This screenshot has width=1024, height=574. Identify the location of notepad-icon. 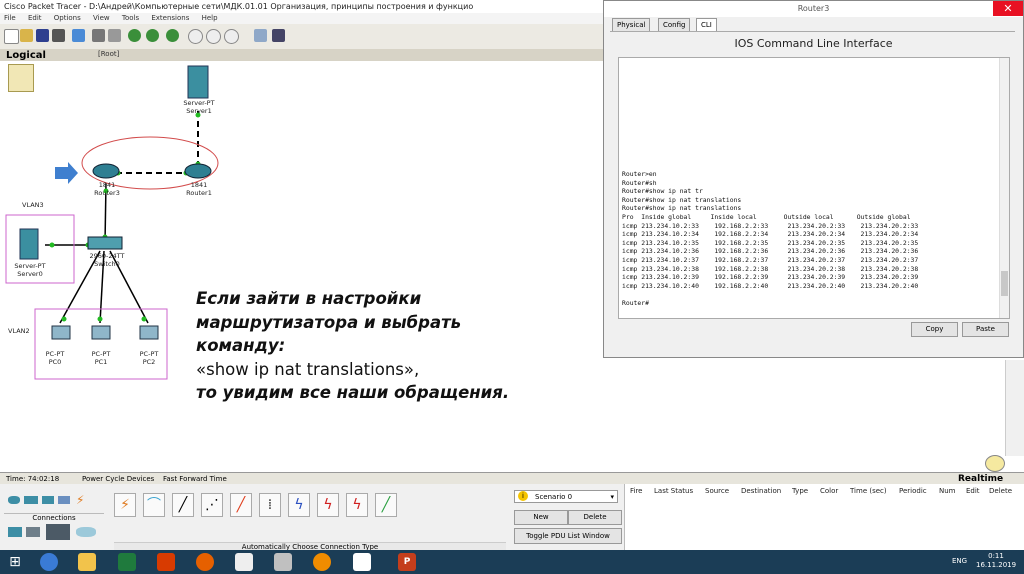
(244, 562).